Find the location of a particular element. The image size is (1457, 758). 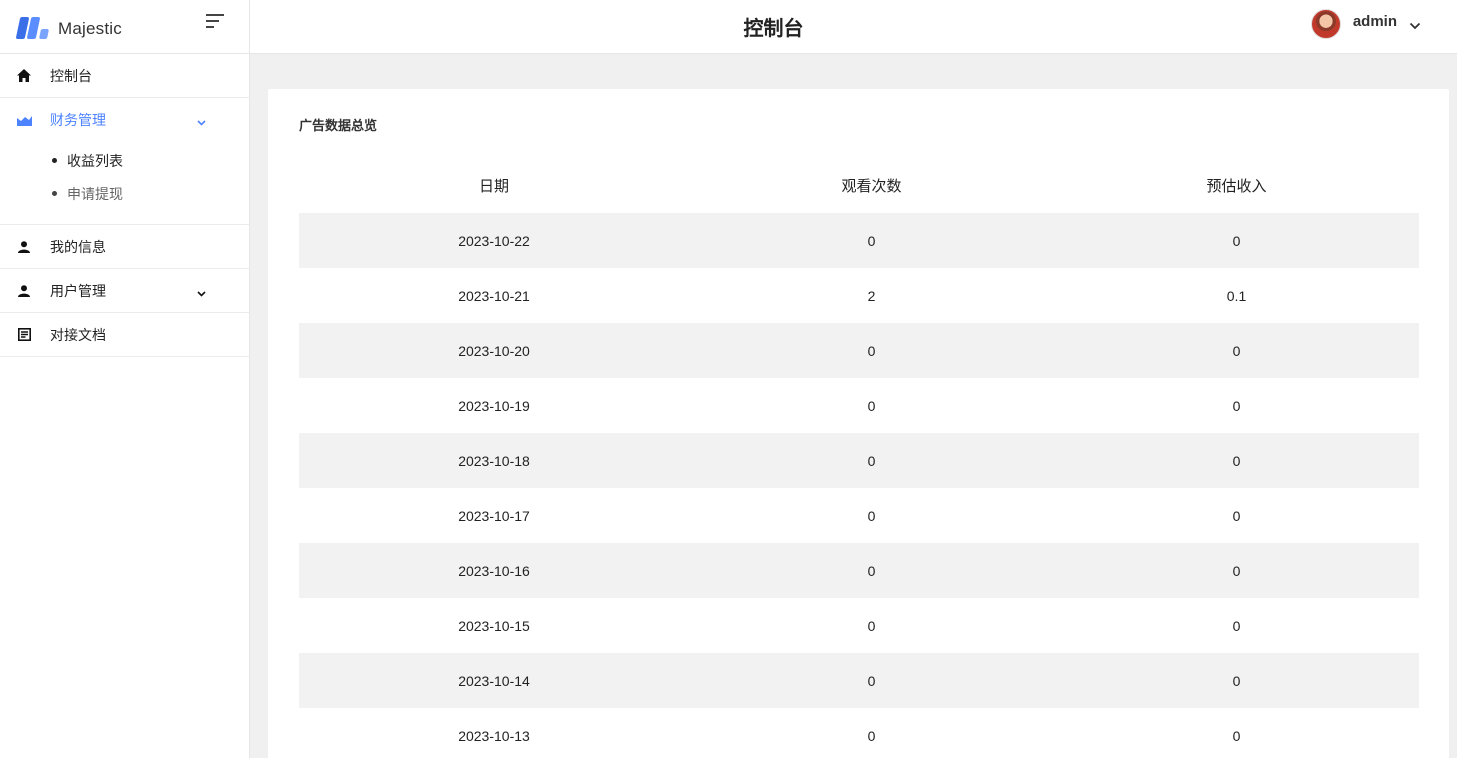

table-row: 2023-10-15 0 0 is located at coordinates (859, 625).